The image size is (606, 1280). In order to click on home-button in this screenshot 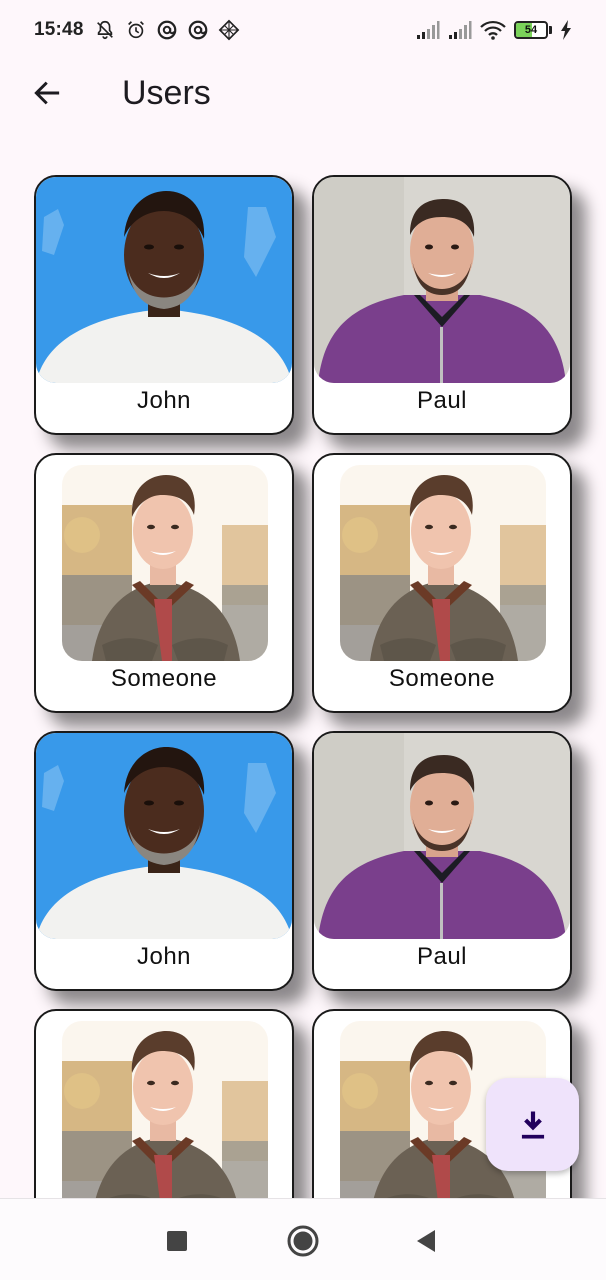, I will do `click(303, 1241)`.